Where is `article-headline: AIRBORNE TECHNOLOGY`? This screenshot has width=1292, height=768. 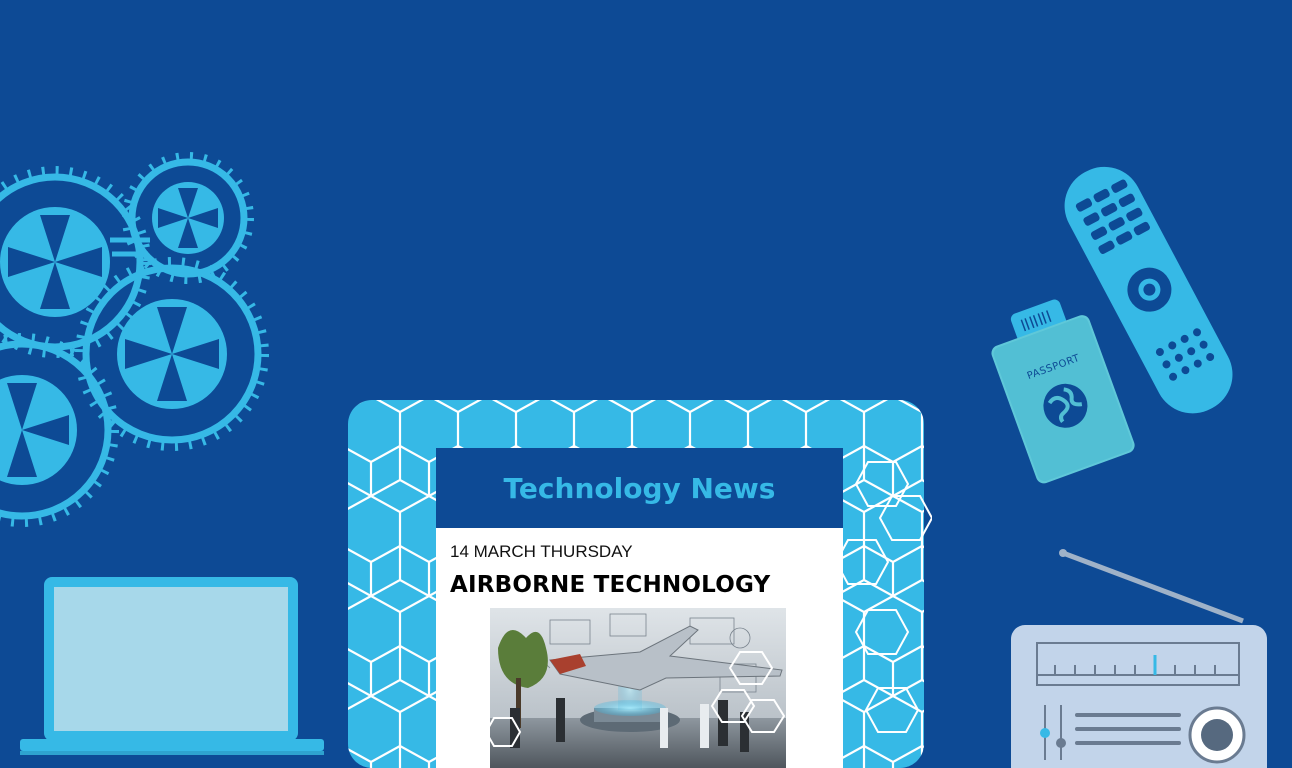 article-headline: AIRBORNE TECHNOLOGY is located at coordinates (610, 585).